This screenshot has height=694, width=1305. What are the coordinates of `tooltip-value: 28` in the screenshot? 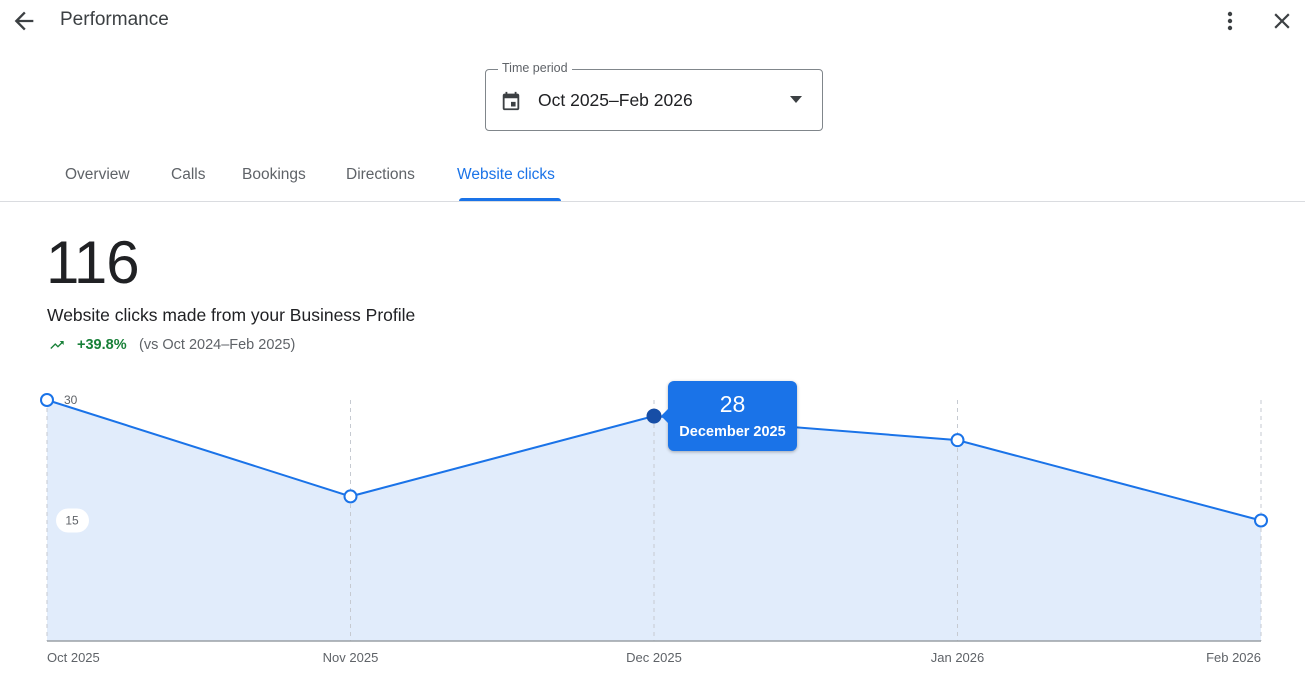 It's located at (732, 404).